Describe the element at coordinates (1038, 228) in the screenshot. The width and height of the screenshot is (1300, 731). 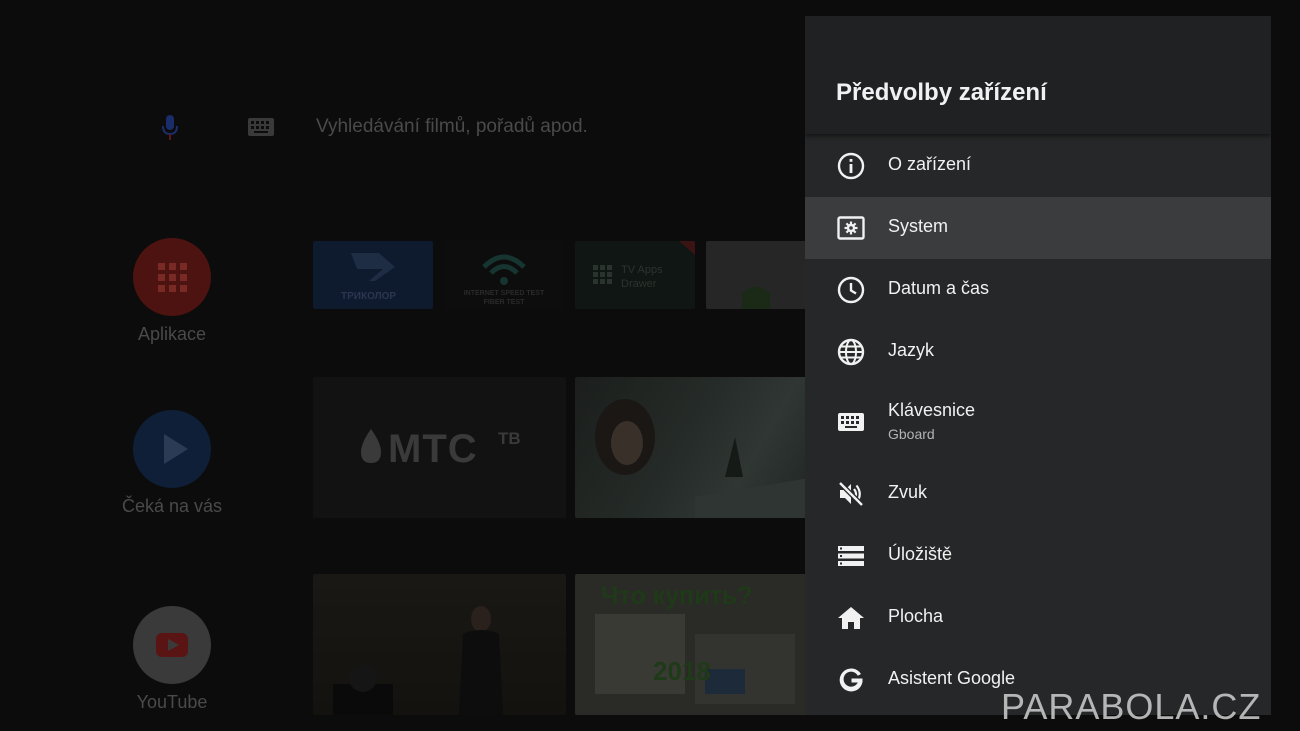
I see `menu-item-system: System` at that location.